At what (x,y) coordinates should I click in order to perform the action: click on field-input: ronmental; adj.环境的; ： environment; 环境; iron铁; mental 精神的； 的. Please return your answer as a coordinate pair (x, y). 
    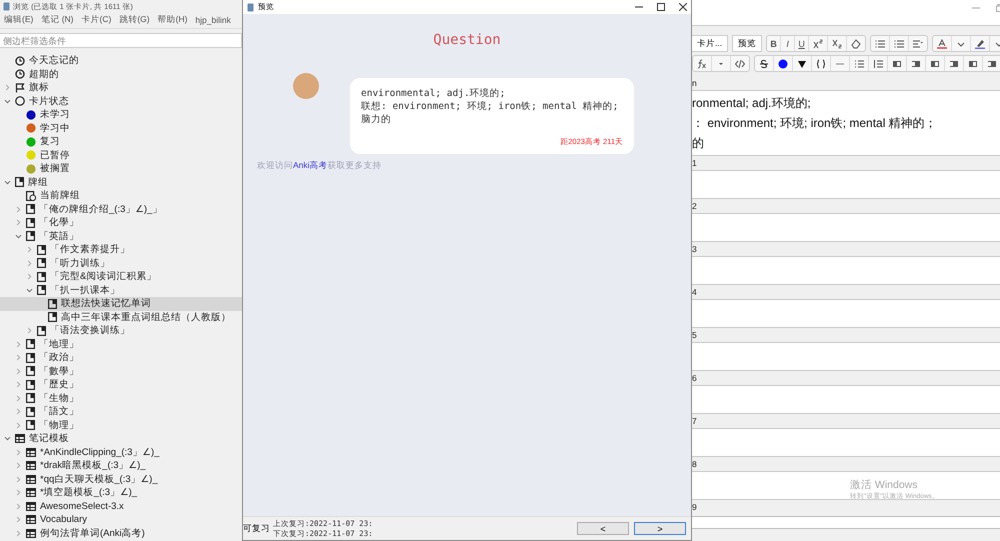
    Looking at the image, I should click on (846, 123).